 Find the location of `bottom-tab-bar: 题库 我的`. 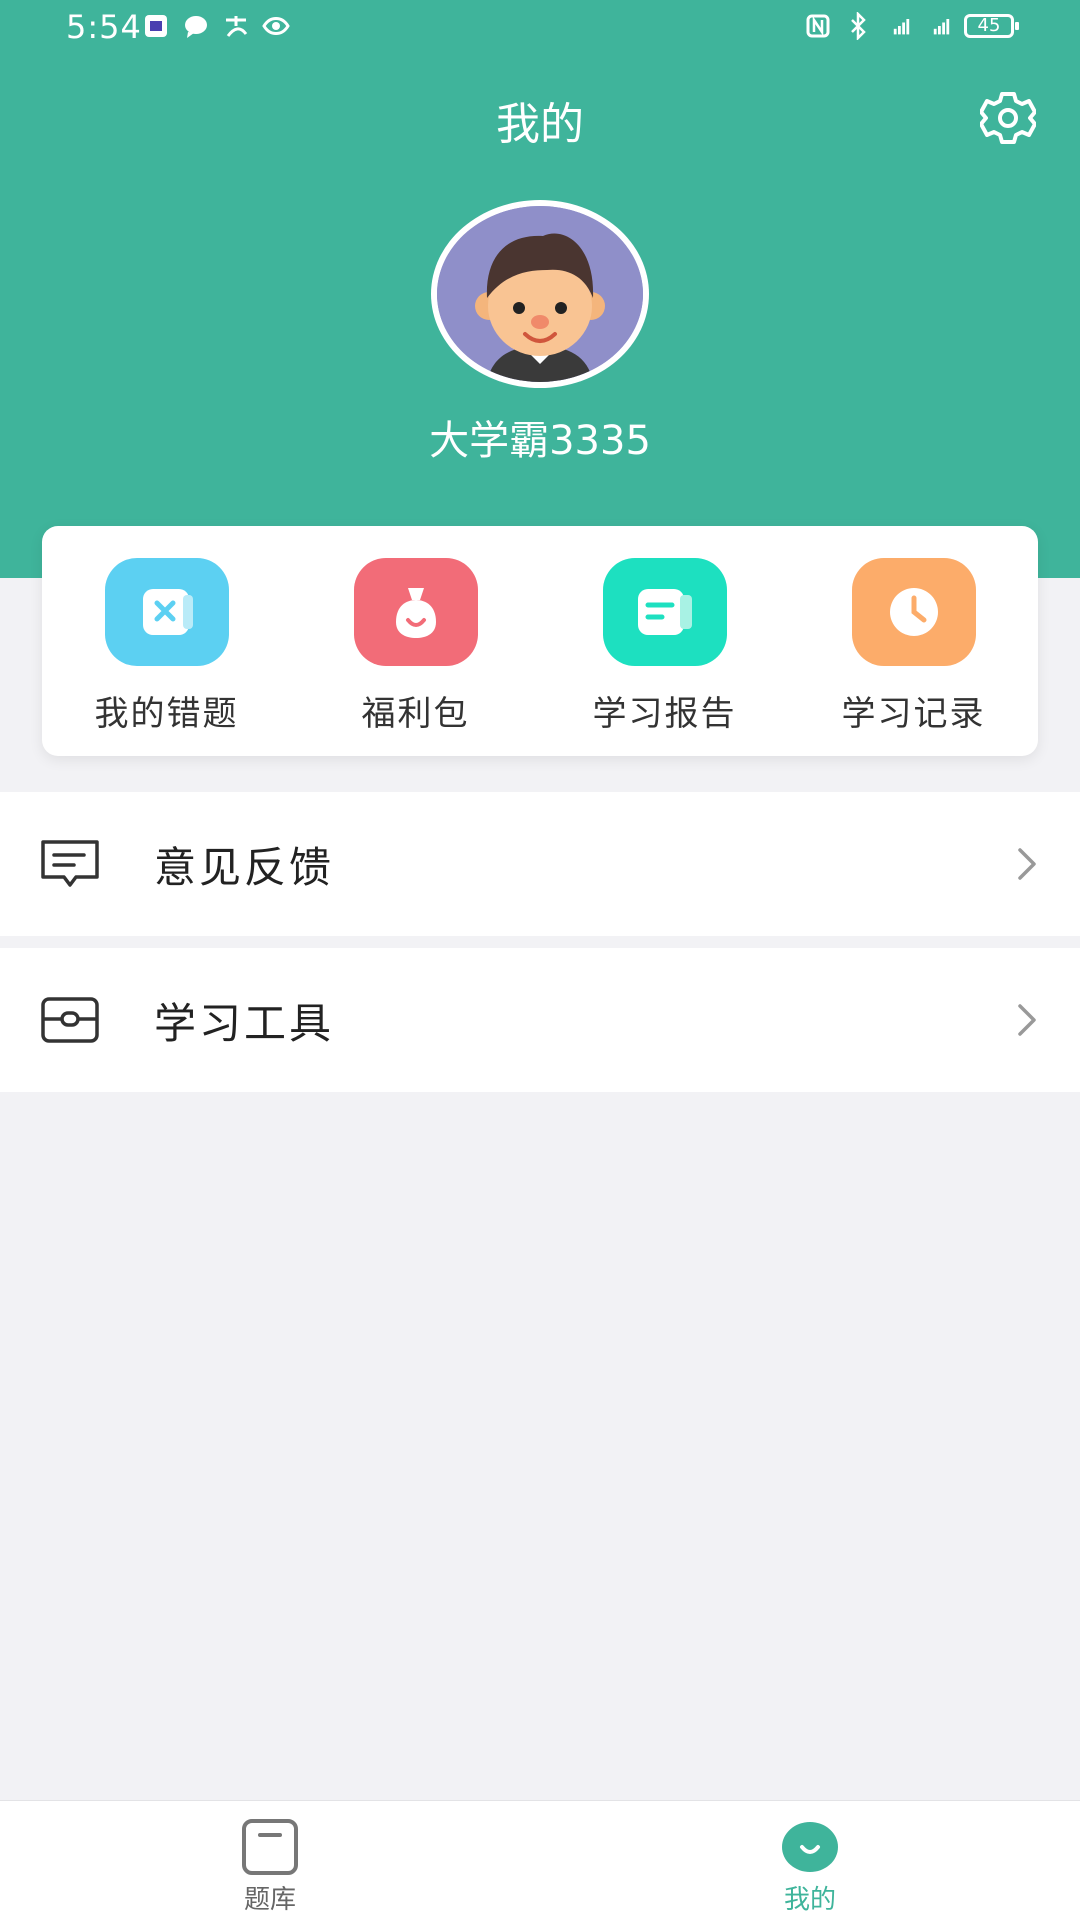

bottom-tab-bar: 题库 我的 is located at coordinates (540, 1860).